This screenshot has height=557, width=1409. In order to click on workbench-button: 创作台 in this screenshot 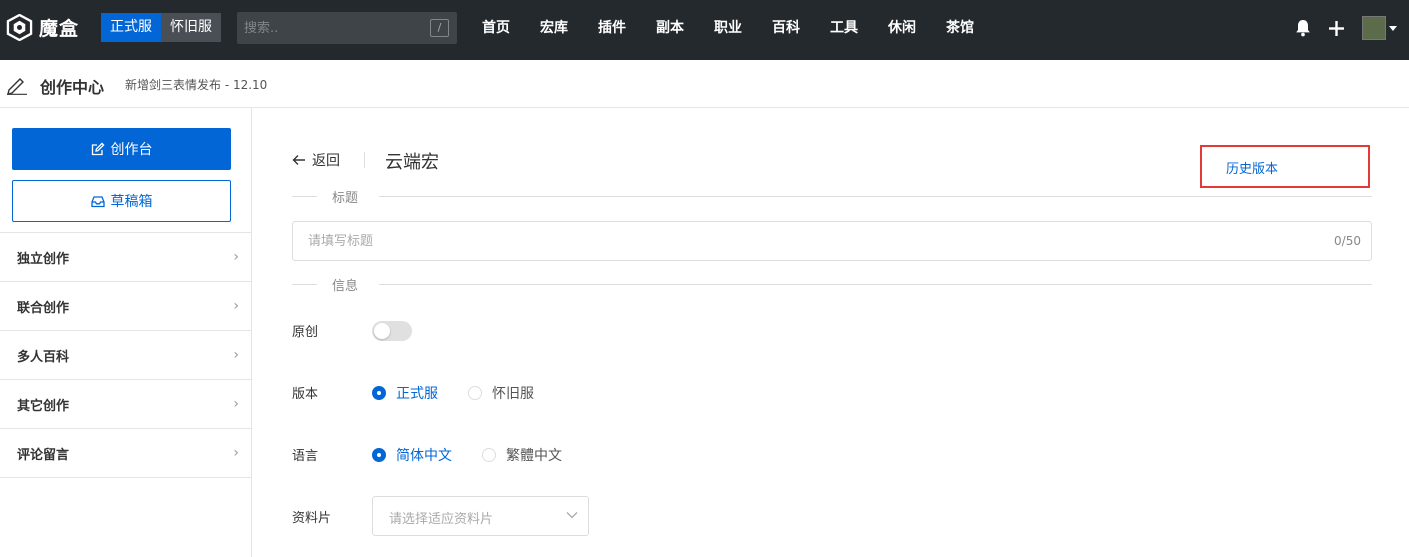, I will do `click(121, 149)`.